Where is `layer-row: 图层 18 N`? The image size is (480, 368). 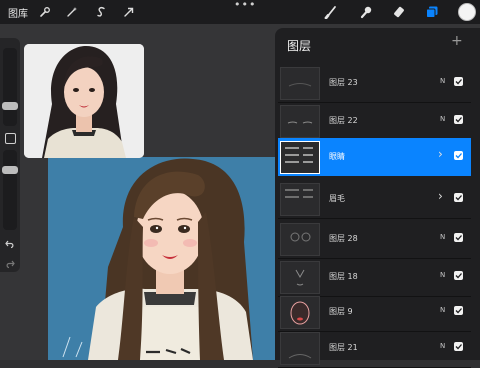
layer-row: 图层 18 N is located at coordinates (374, 277).